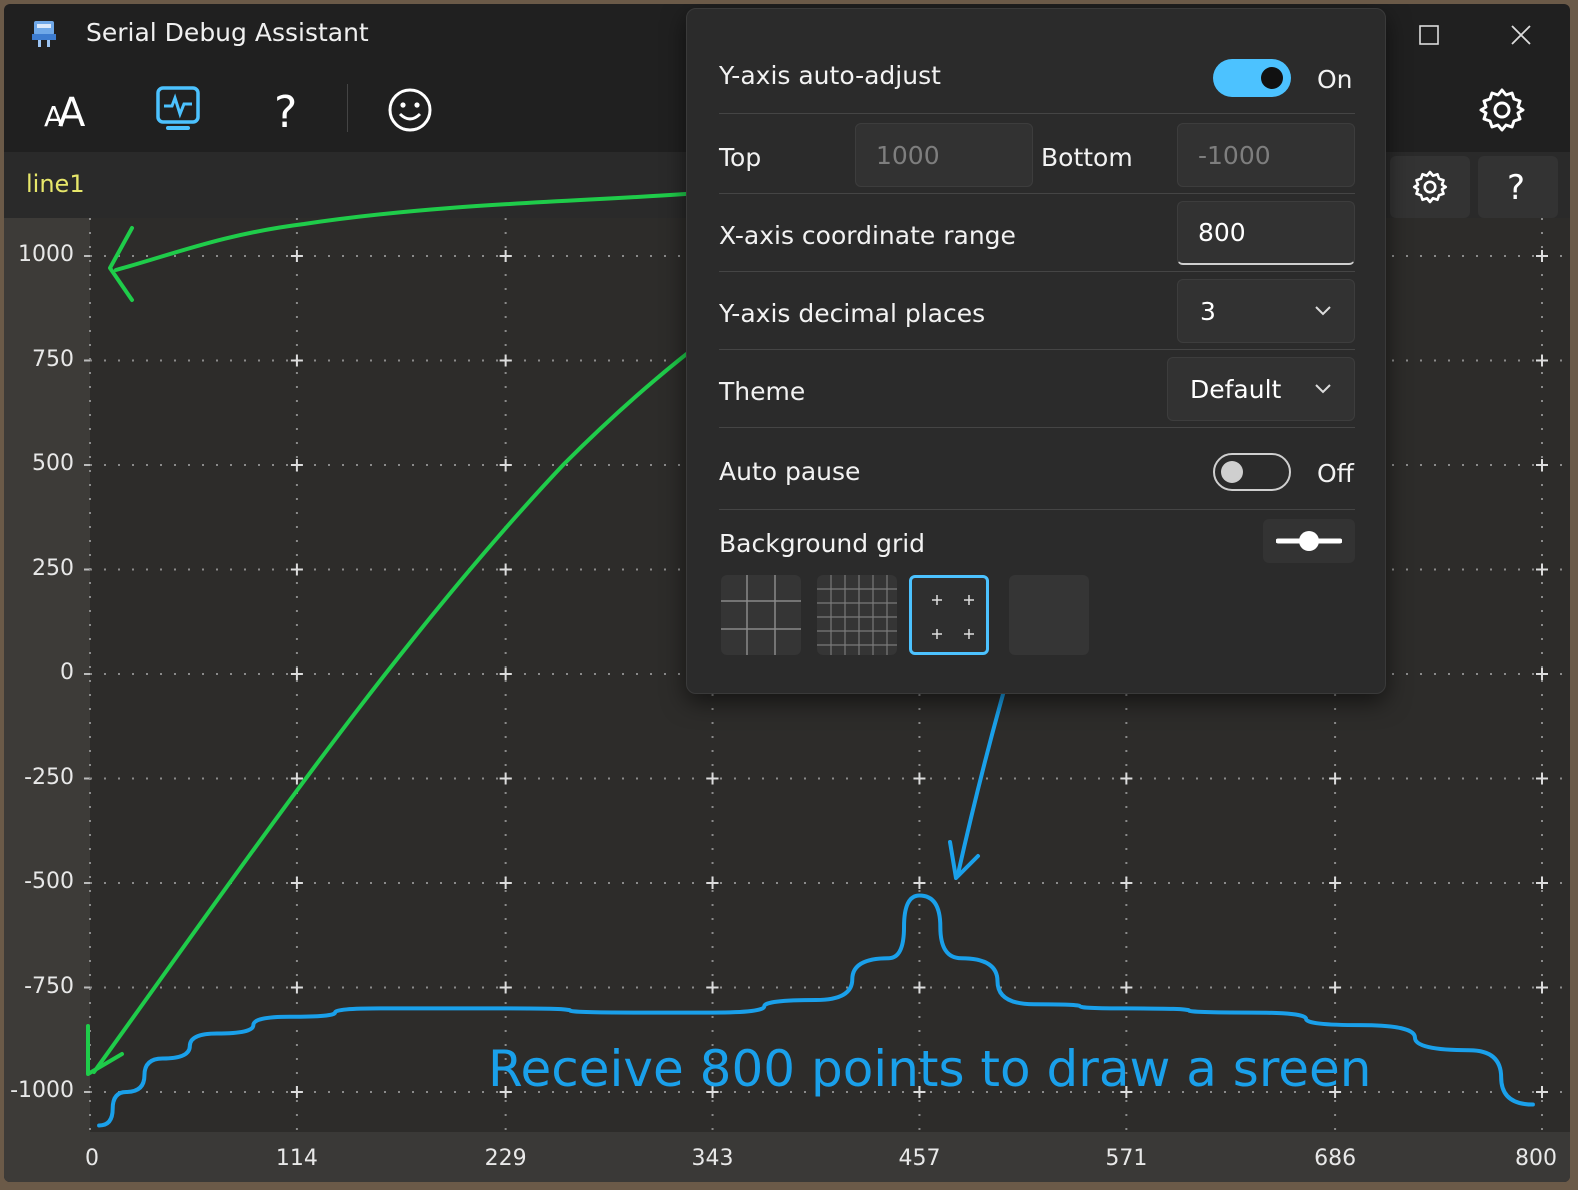 The height and width of the screenshot is (1190, 1578). Describe the element at coordinates (944, 155) in the screenshot. I see `top-input: 1000` at that location.